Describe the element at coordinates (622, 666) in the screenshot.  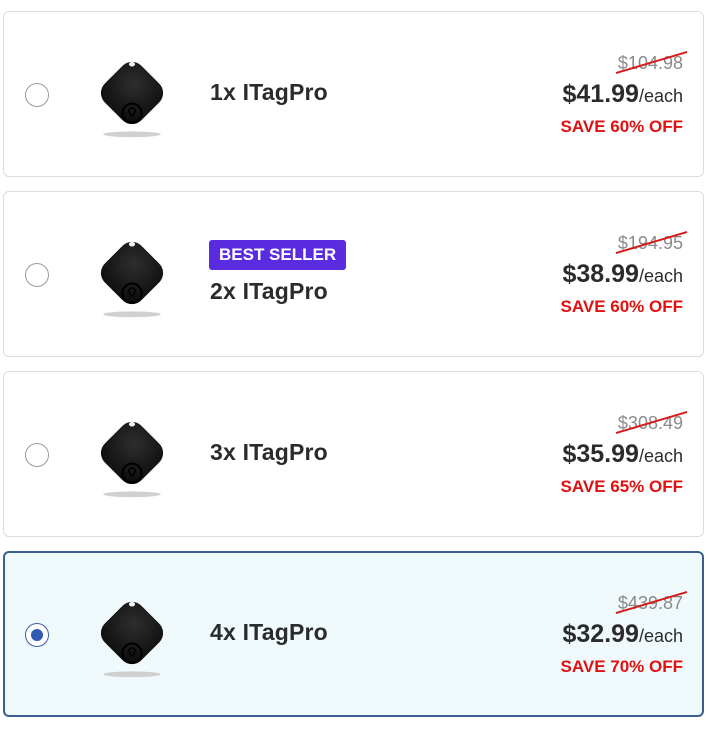
I see `discount-label: SAVE 70% OFF` at that location.